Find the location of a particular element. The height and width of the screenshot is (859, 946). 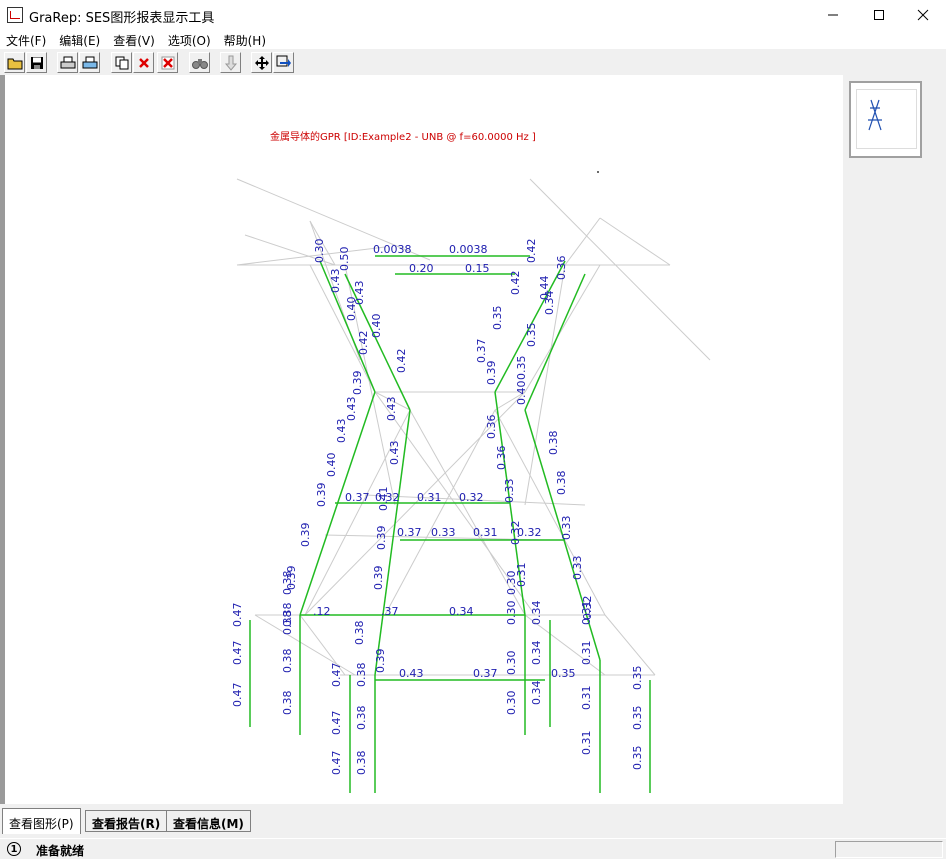

copy-button is located at coordinates (121, 62).